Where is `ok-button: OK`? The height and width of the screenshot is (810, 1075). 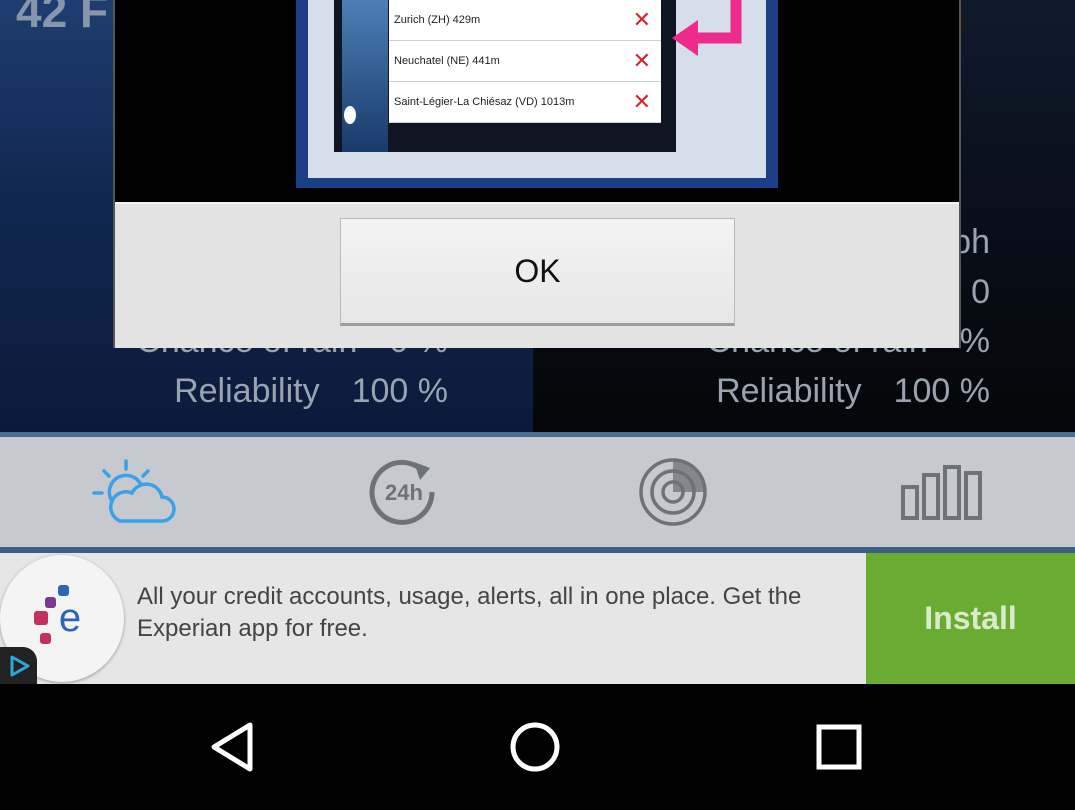
ok-button: OK is located at coordinates (537, 272).